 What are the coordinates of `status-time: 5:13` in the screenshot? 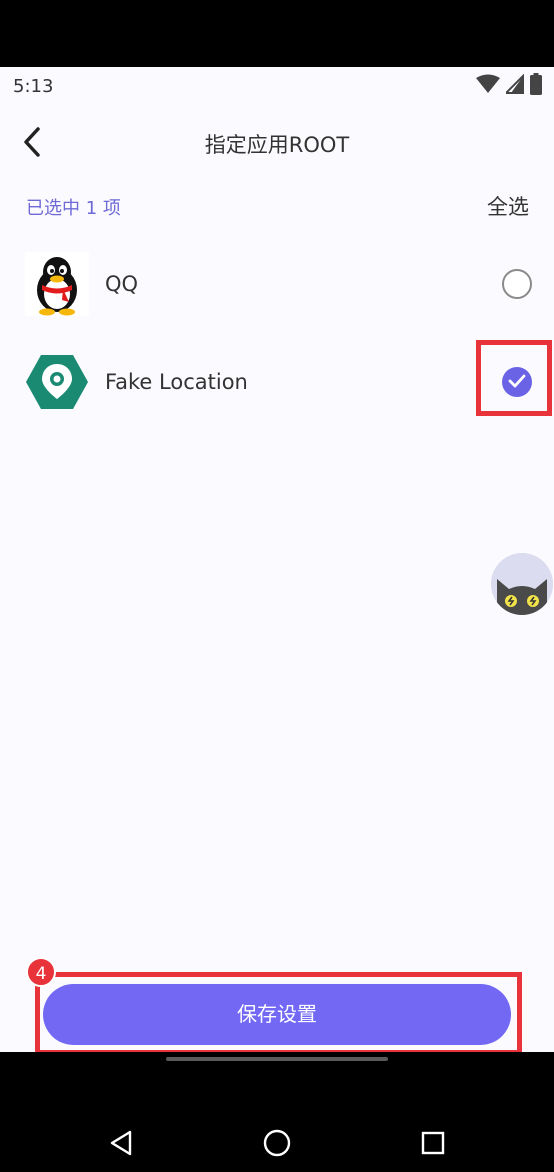 It's located at (33, 86).